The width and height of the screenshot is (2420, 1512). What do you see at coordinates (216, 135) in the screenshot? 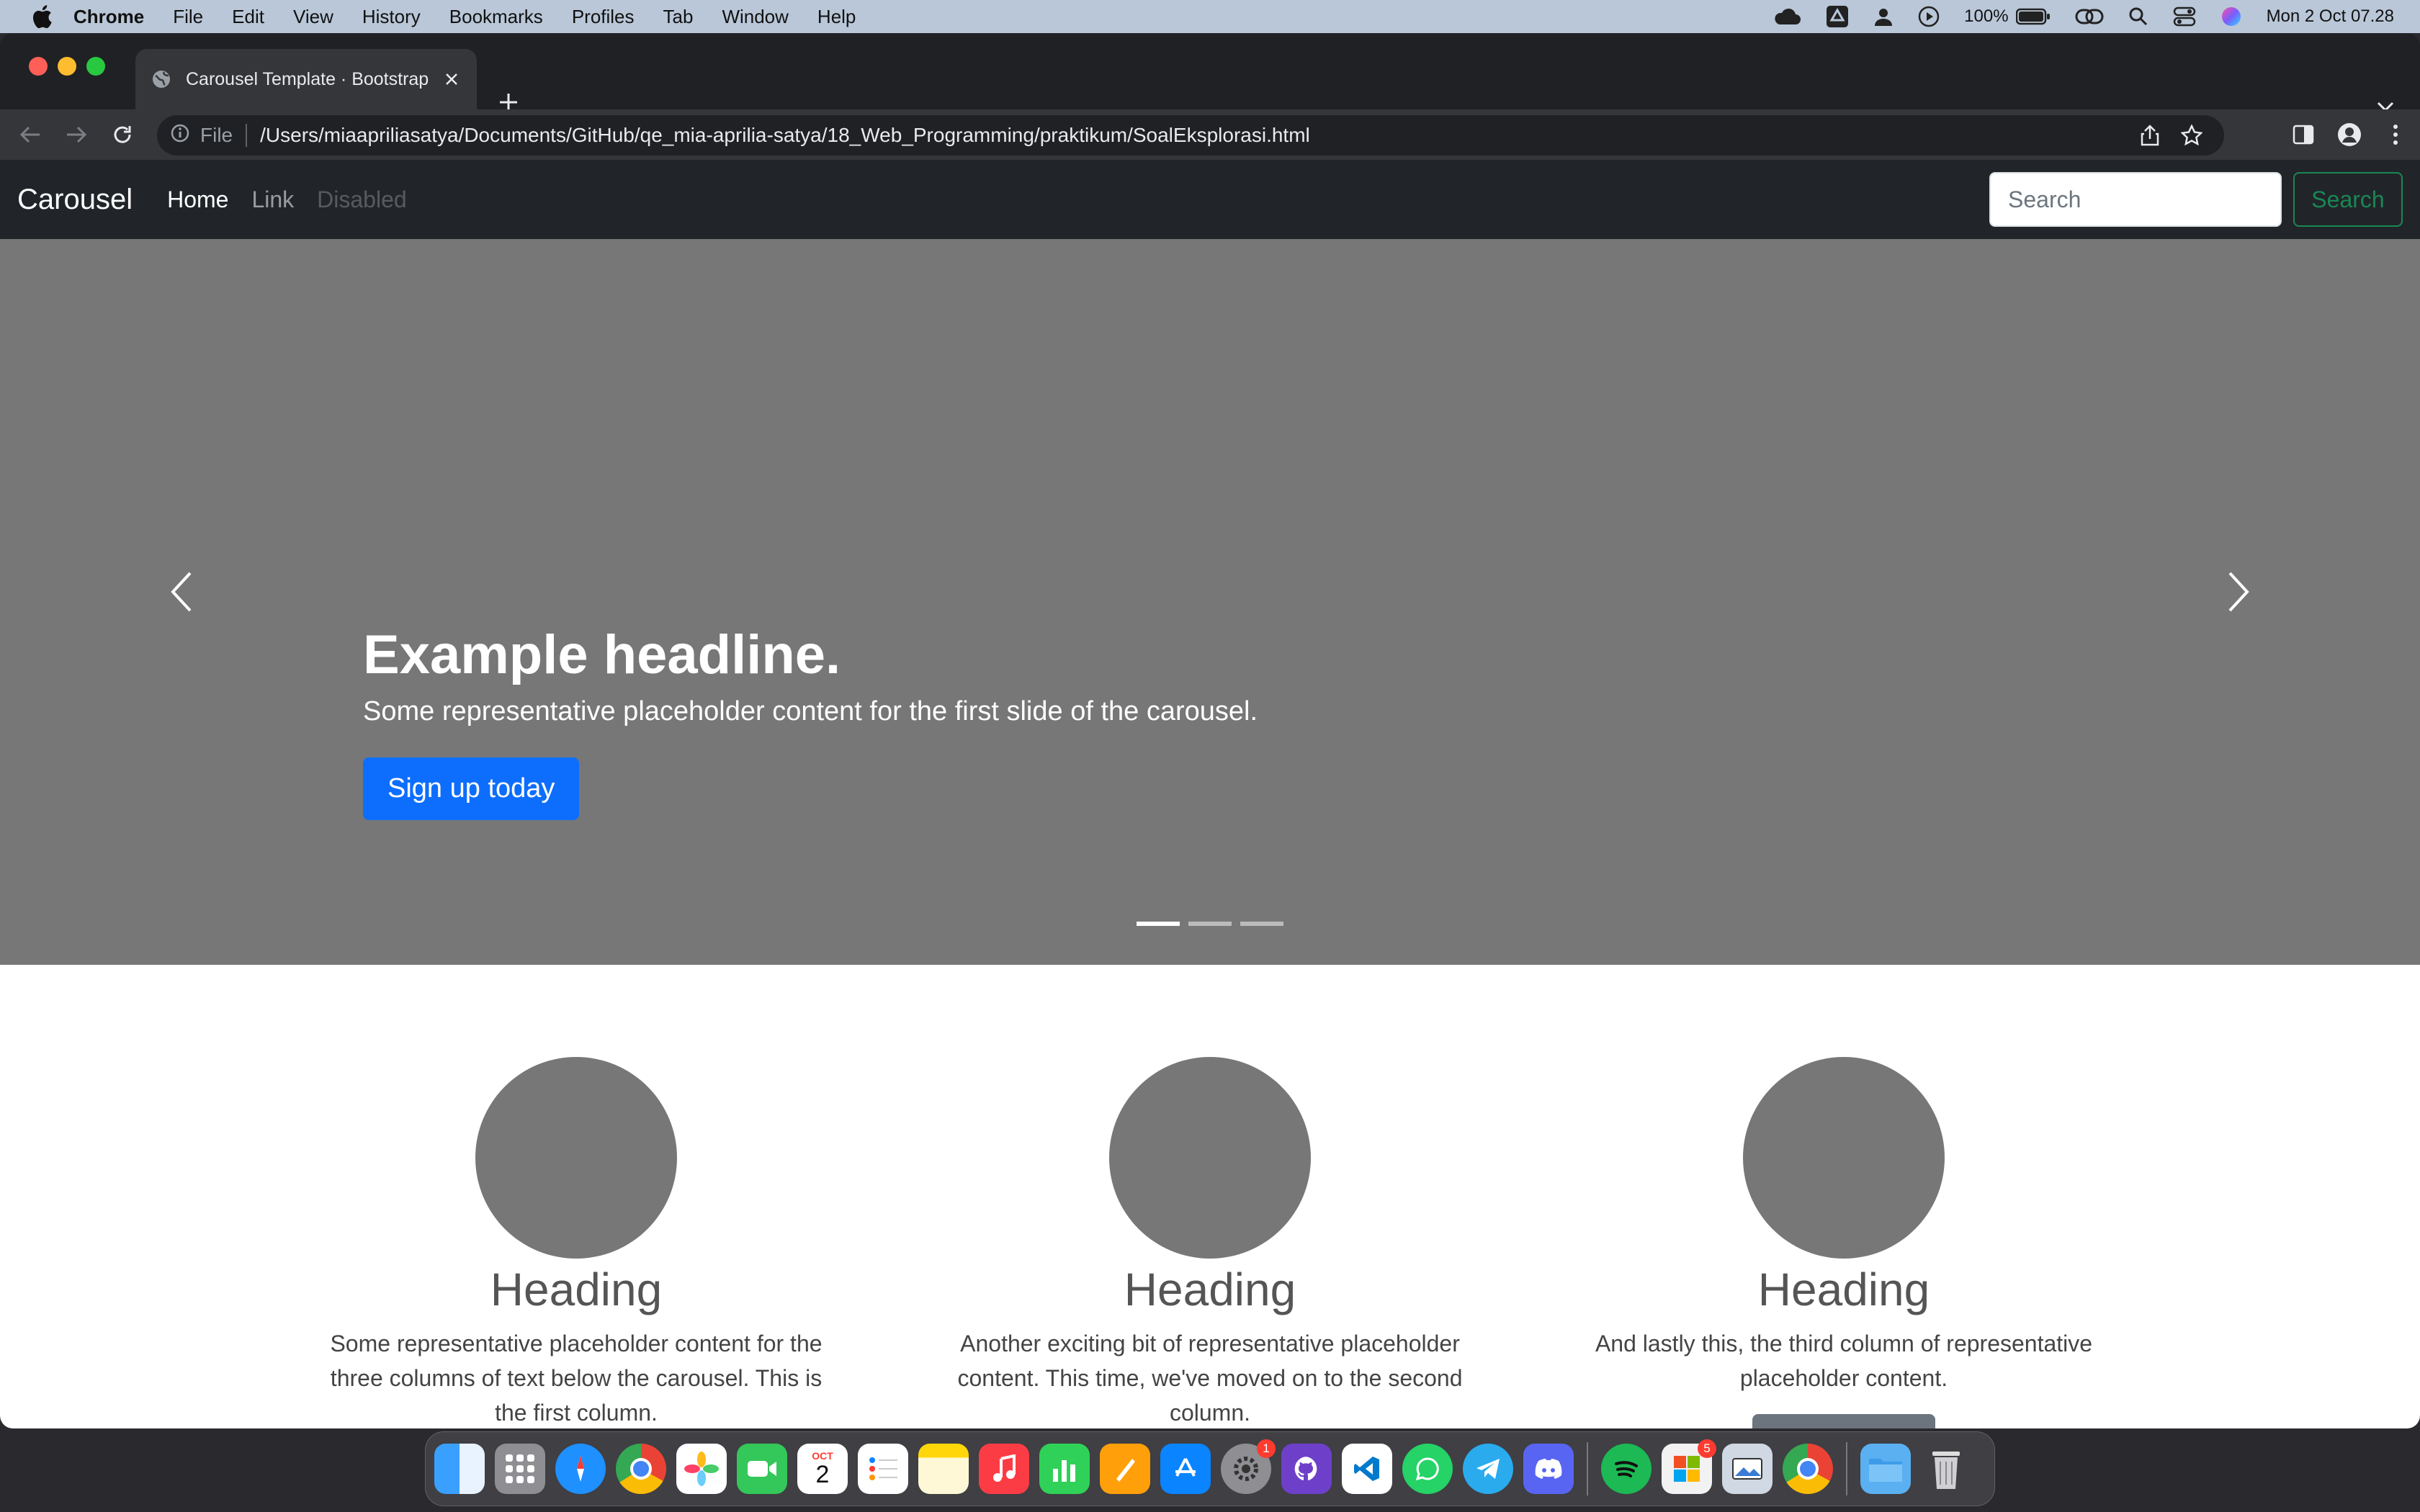
I see `url-scheme-label: File` at bounding box center [216, 135].